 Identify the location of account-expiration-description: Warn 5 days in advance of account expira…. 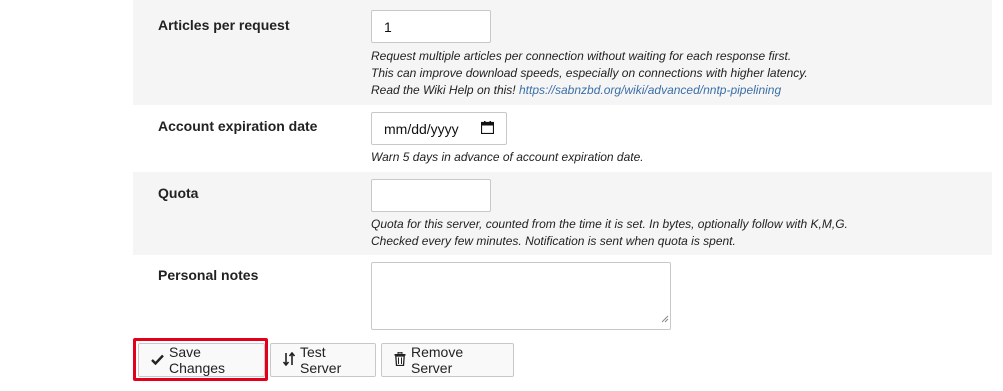
(507, 157).